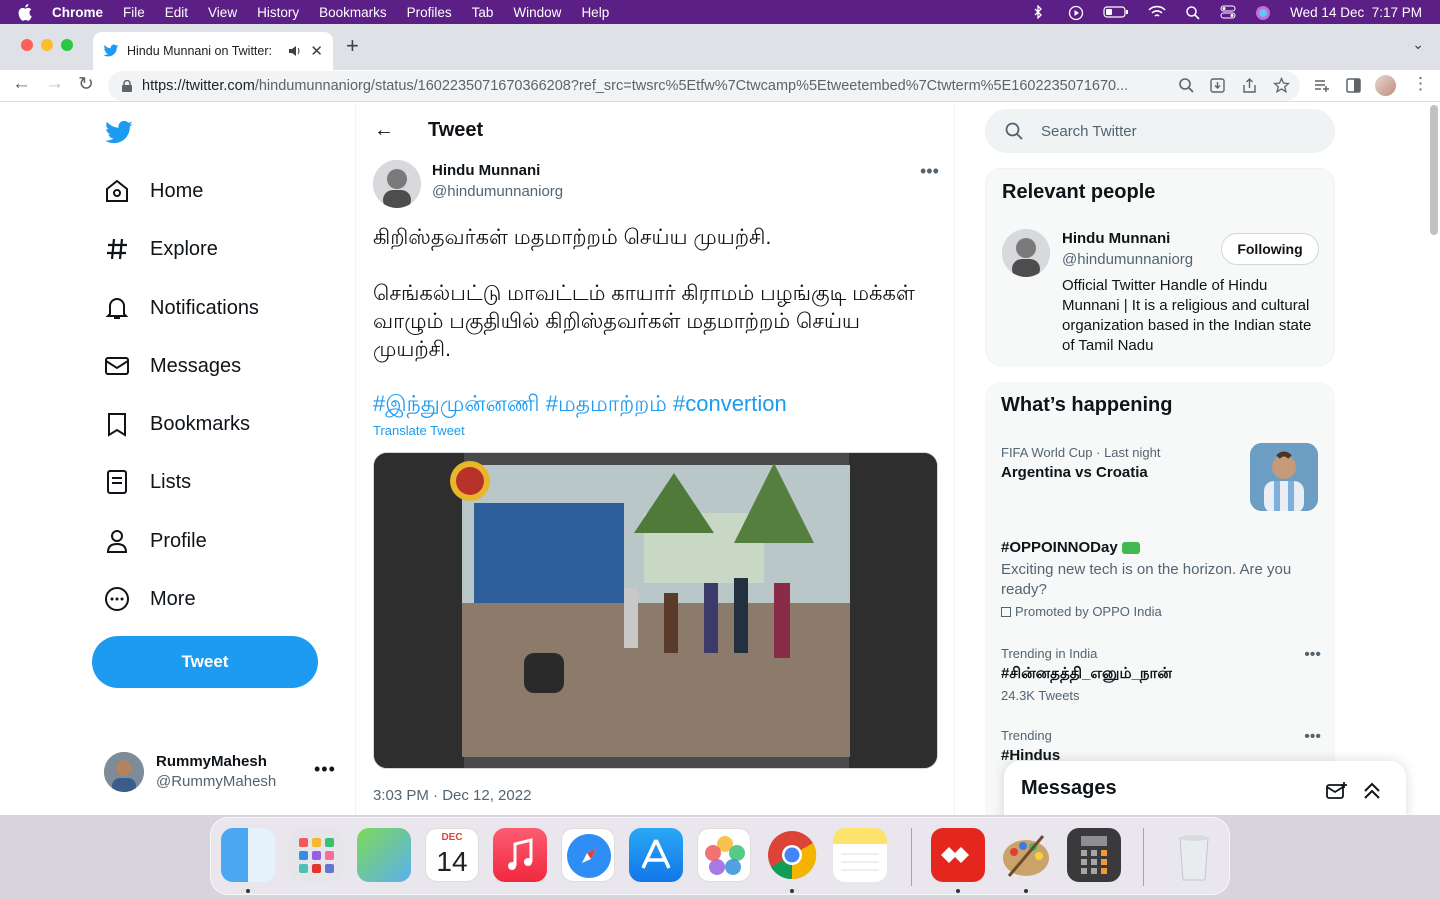 The height and width of the screenshot is (900, 1440). I want to click on maps-icon, so click(384, 855).